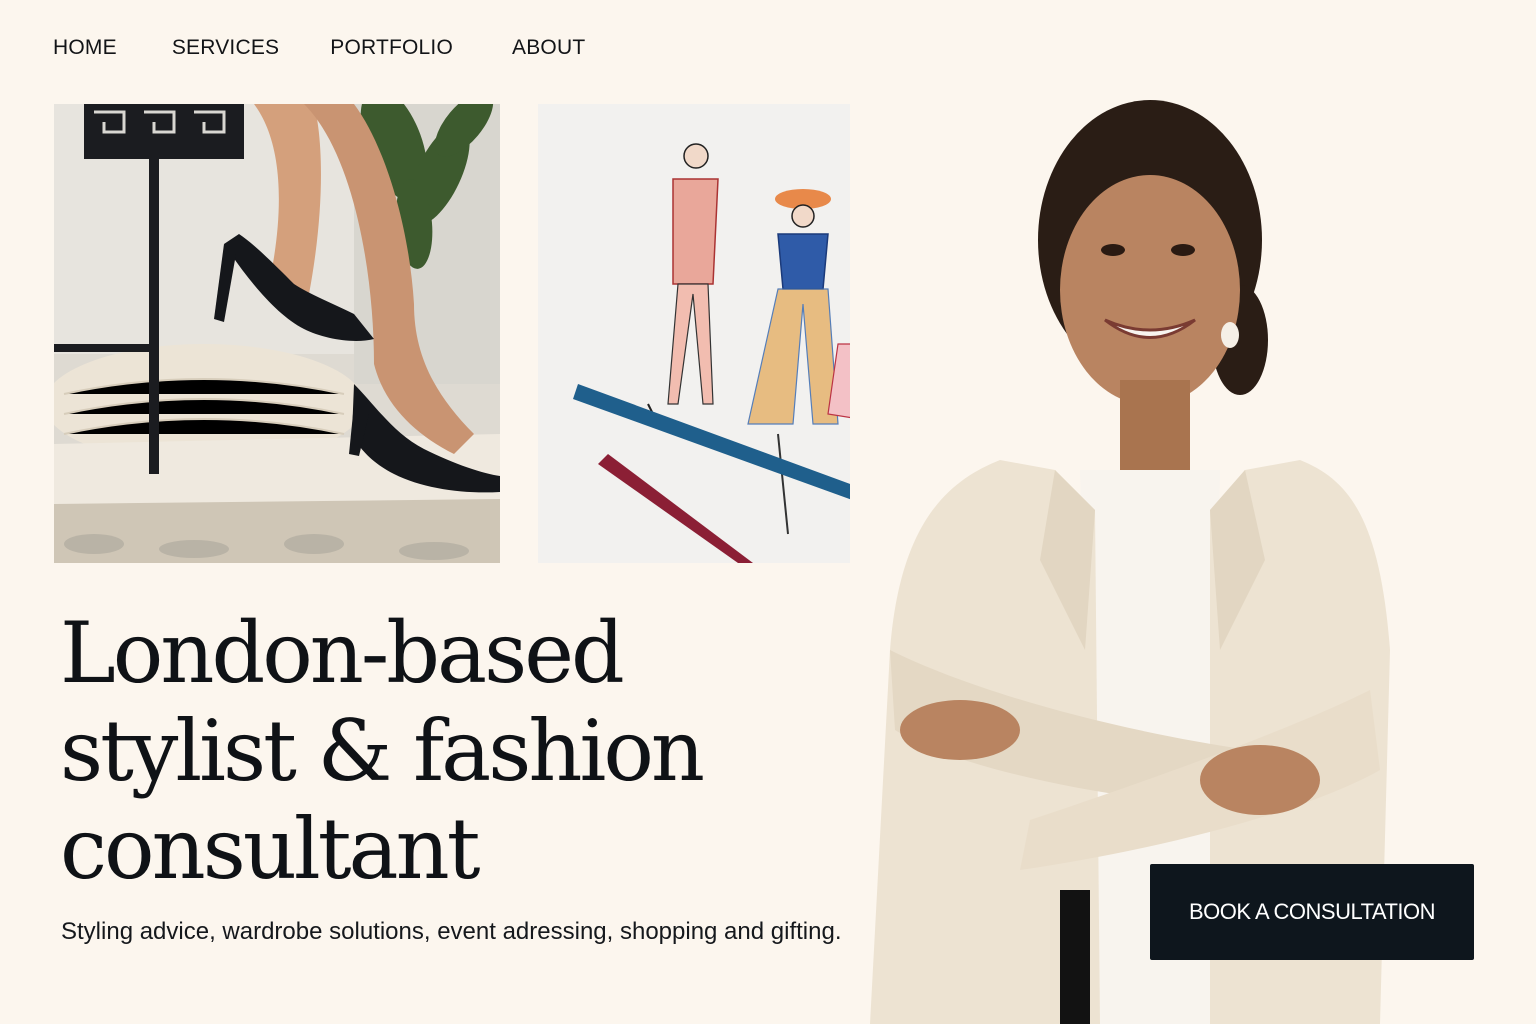 This screenshot has width=1536, height=1024. Describe the element at coordinates (342, 653) in the screenshot. I see `headline-line-1: London-based` at that location.